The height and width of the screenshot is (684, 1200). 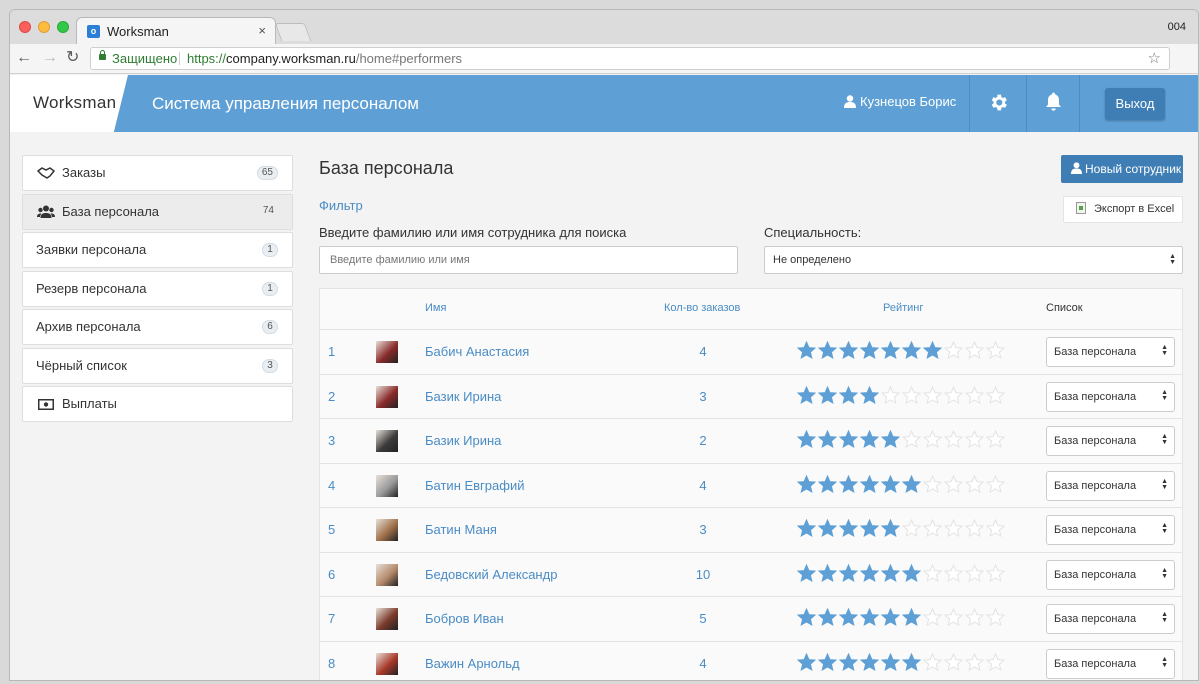 What do you see at coordinates (1122, 169) in the screenshot?
I see `new-employee-button: Новый сотрудник` at bounding box center [1122, 169].